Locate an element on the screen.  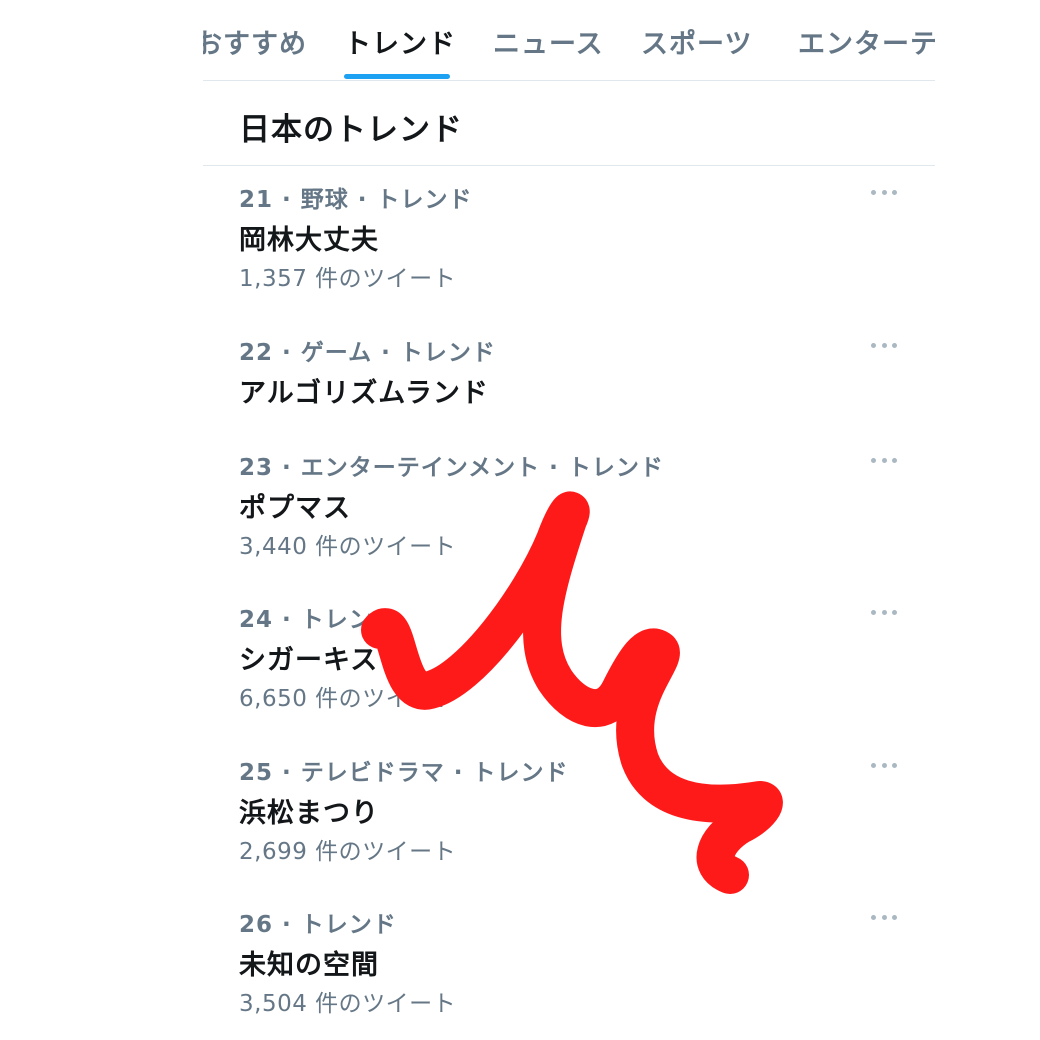
trend-meta: 22 · ゲーム · トレンド is located at coordinates (367, 353).